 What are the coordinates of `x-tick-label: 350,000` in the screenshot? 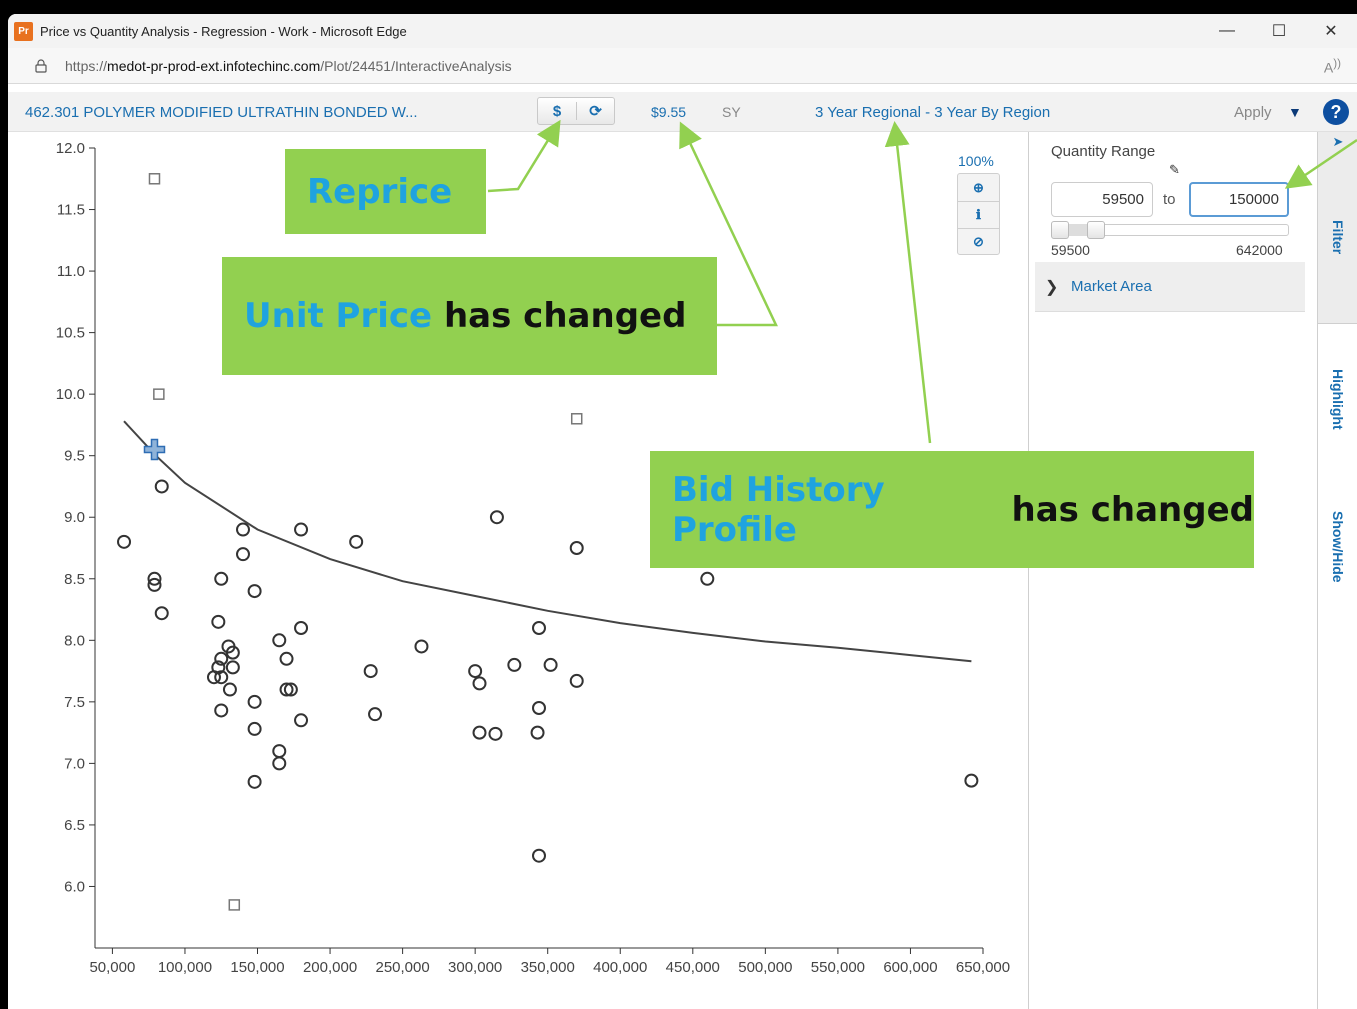 It's located at (548, 967).